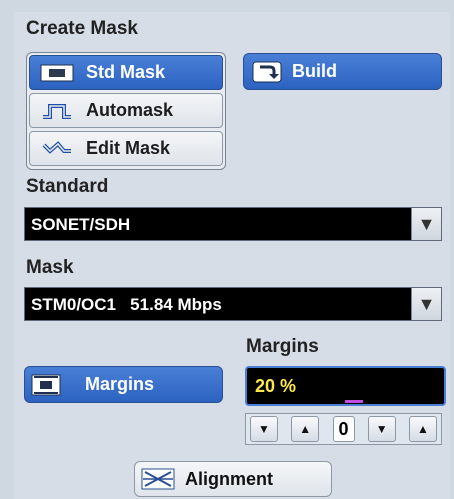 Image resolution: width=454 pixels, height=499 pixels. I want to click on margins-step-count: 0, so click(343, 429).